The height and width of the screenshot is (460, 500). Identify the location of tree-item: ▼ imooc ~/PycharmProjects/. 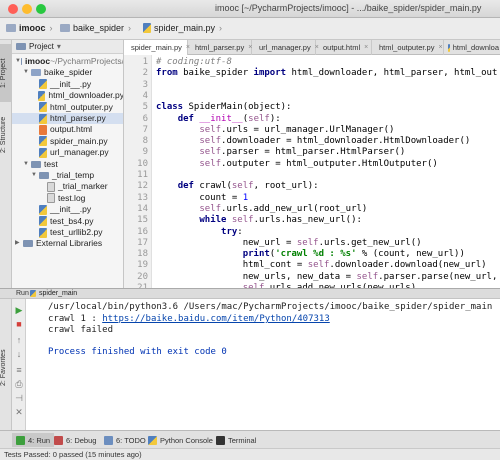
(68, 61).